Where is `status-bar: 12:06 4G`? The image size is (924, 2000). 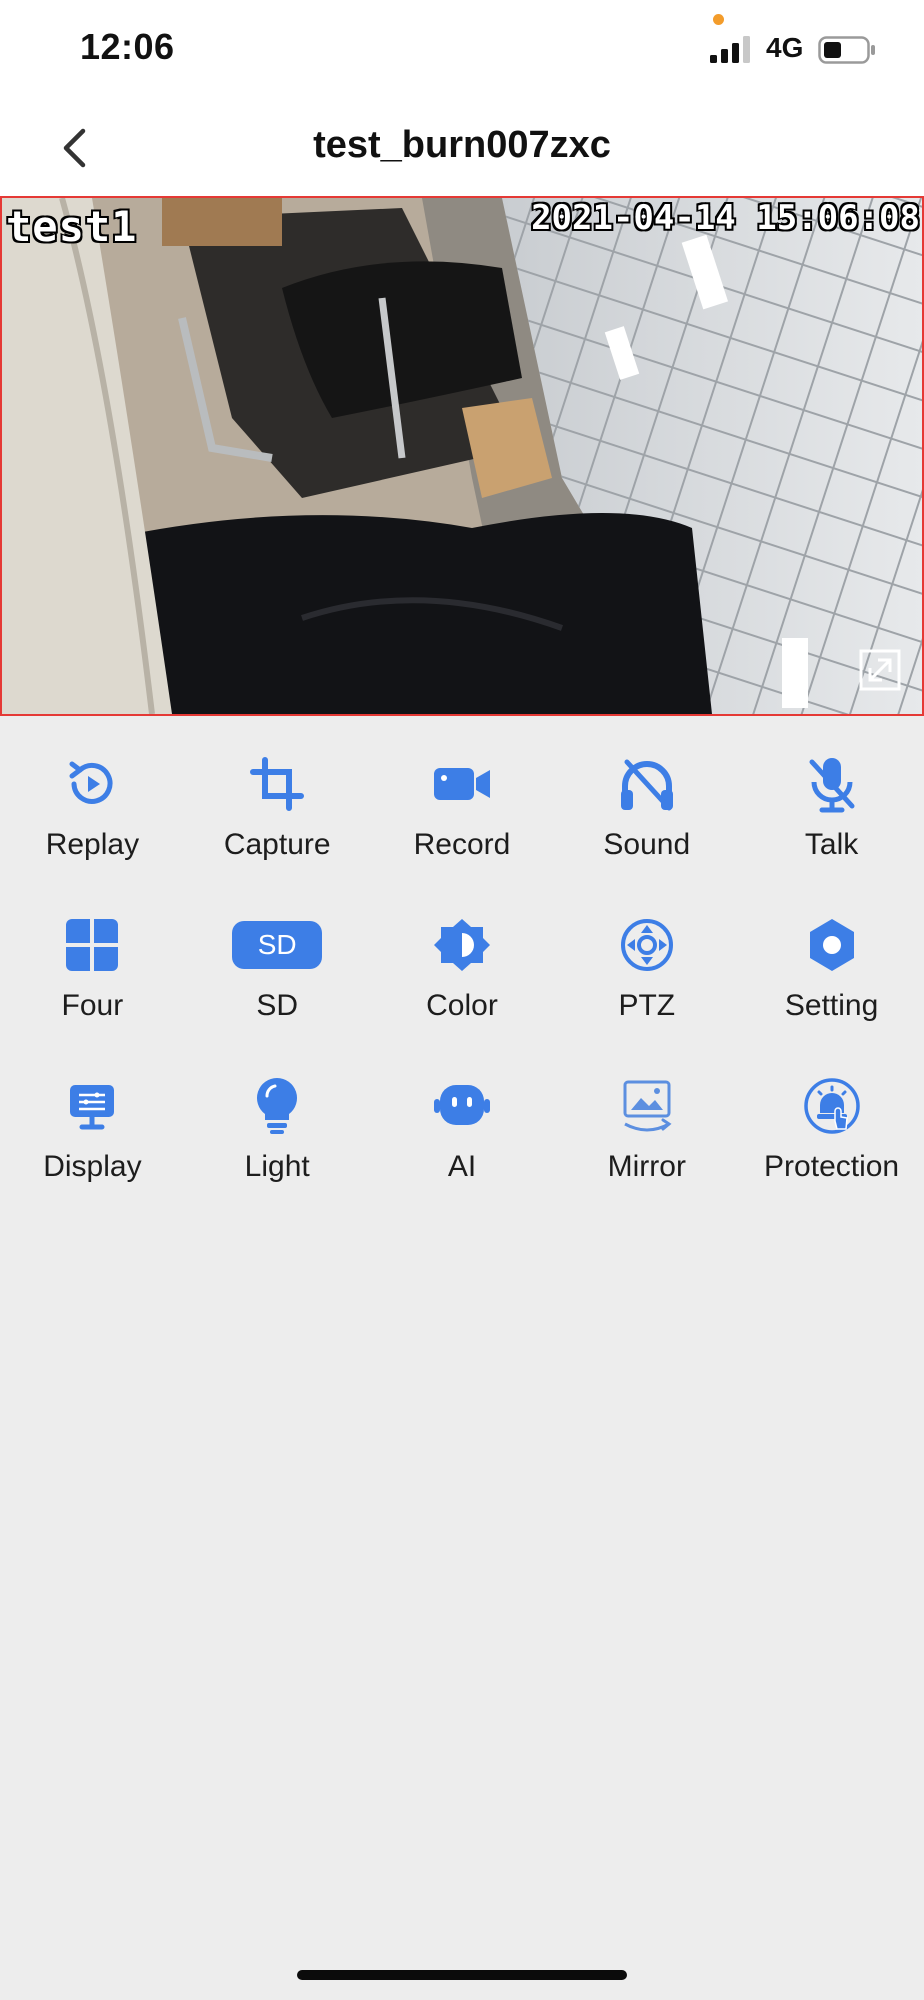 status-bar: 12:06 4G is located at coordinates (462, 50).